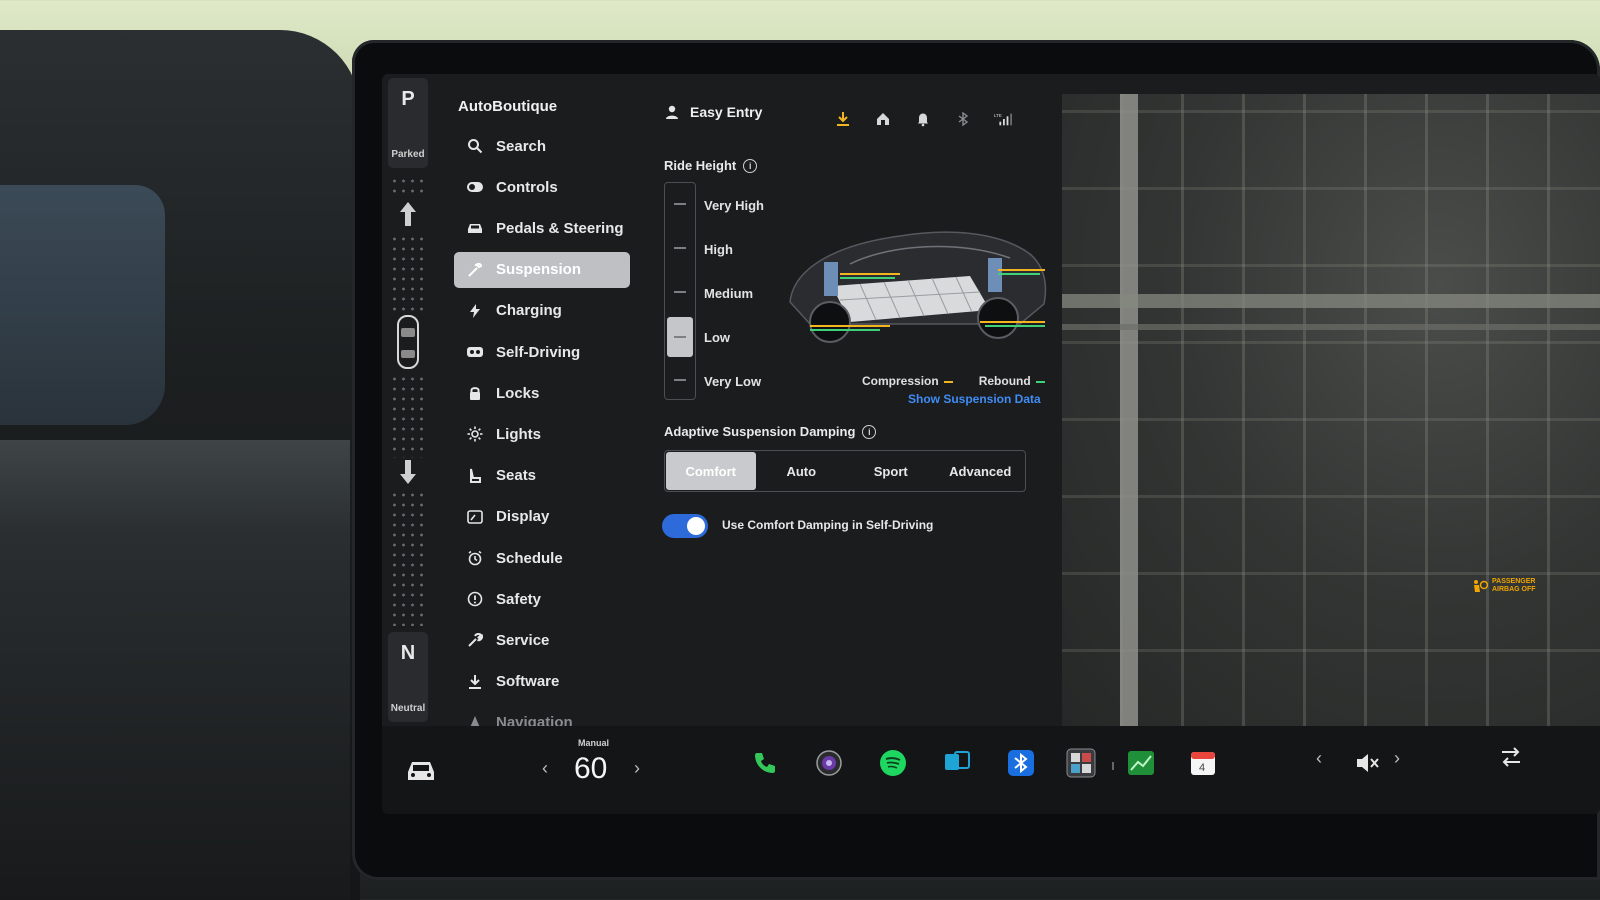 Image resolution: width=1600 pixels, height=900 pixels. Describe the element at coordinates (529, 558) in the screenshot. I see `menu-item-label: Schedule` at that location.